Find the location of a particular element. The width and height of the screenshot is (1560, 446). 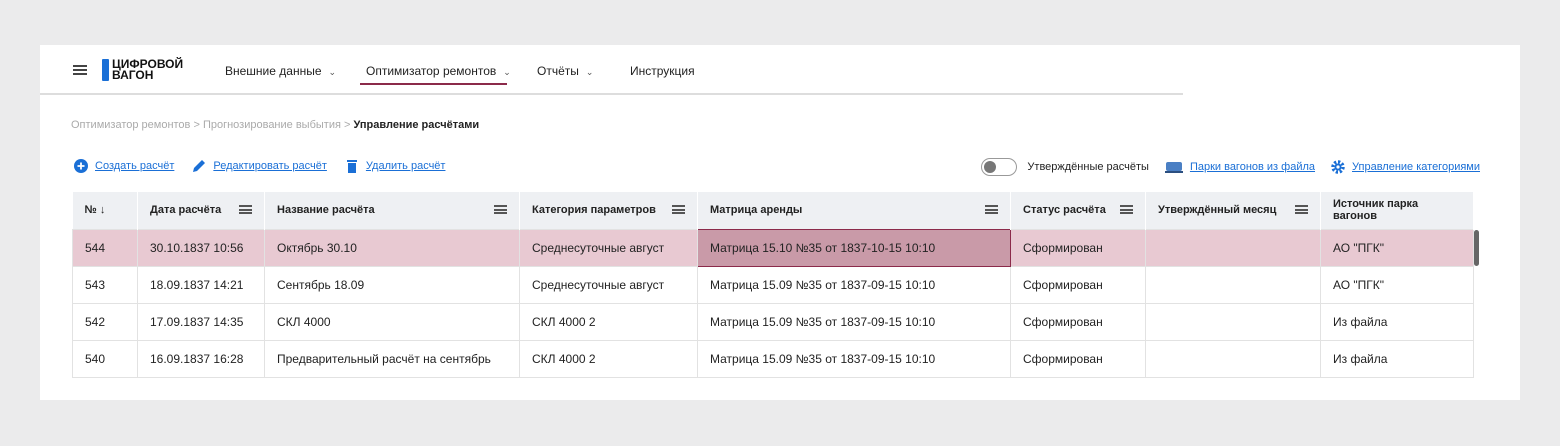

header-status: Статус расчёта is located at coordinates (1078, 210).